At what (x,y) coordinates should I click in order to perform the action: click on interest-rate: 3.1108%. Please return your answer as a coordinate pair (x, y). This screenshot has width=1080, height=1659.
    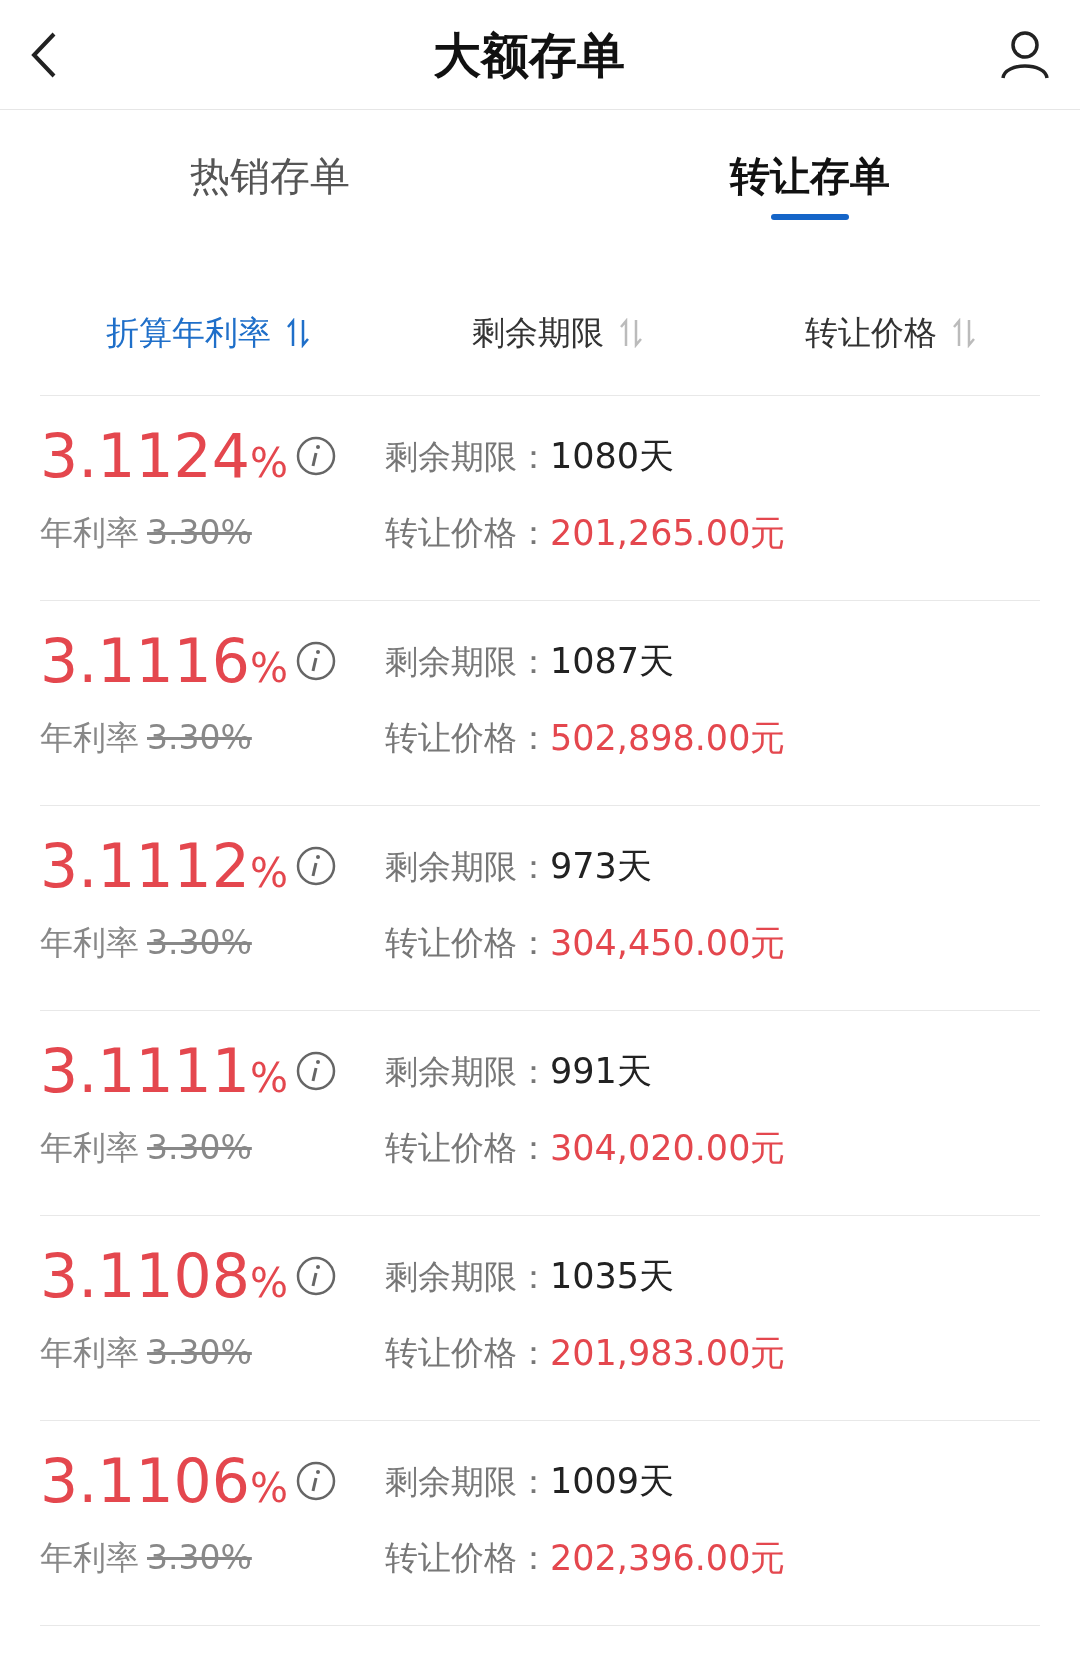
    Looking at the image, I should click on (164, 1276).